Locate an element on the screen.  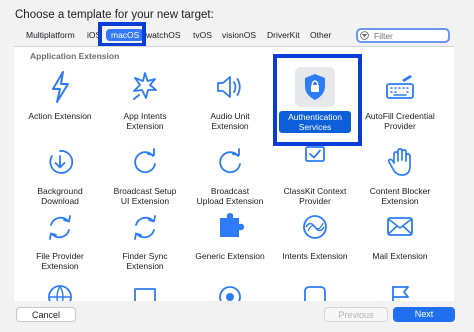
template-label: Authentication Services is located at coordinates (315, 122).